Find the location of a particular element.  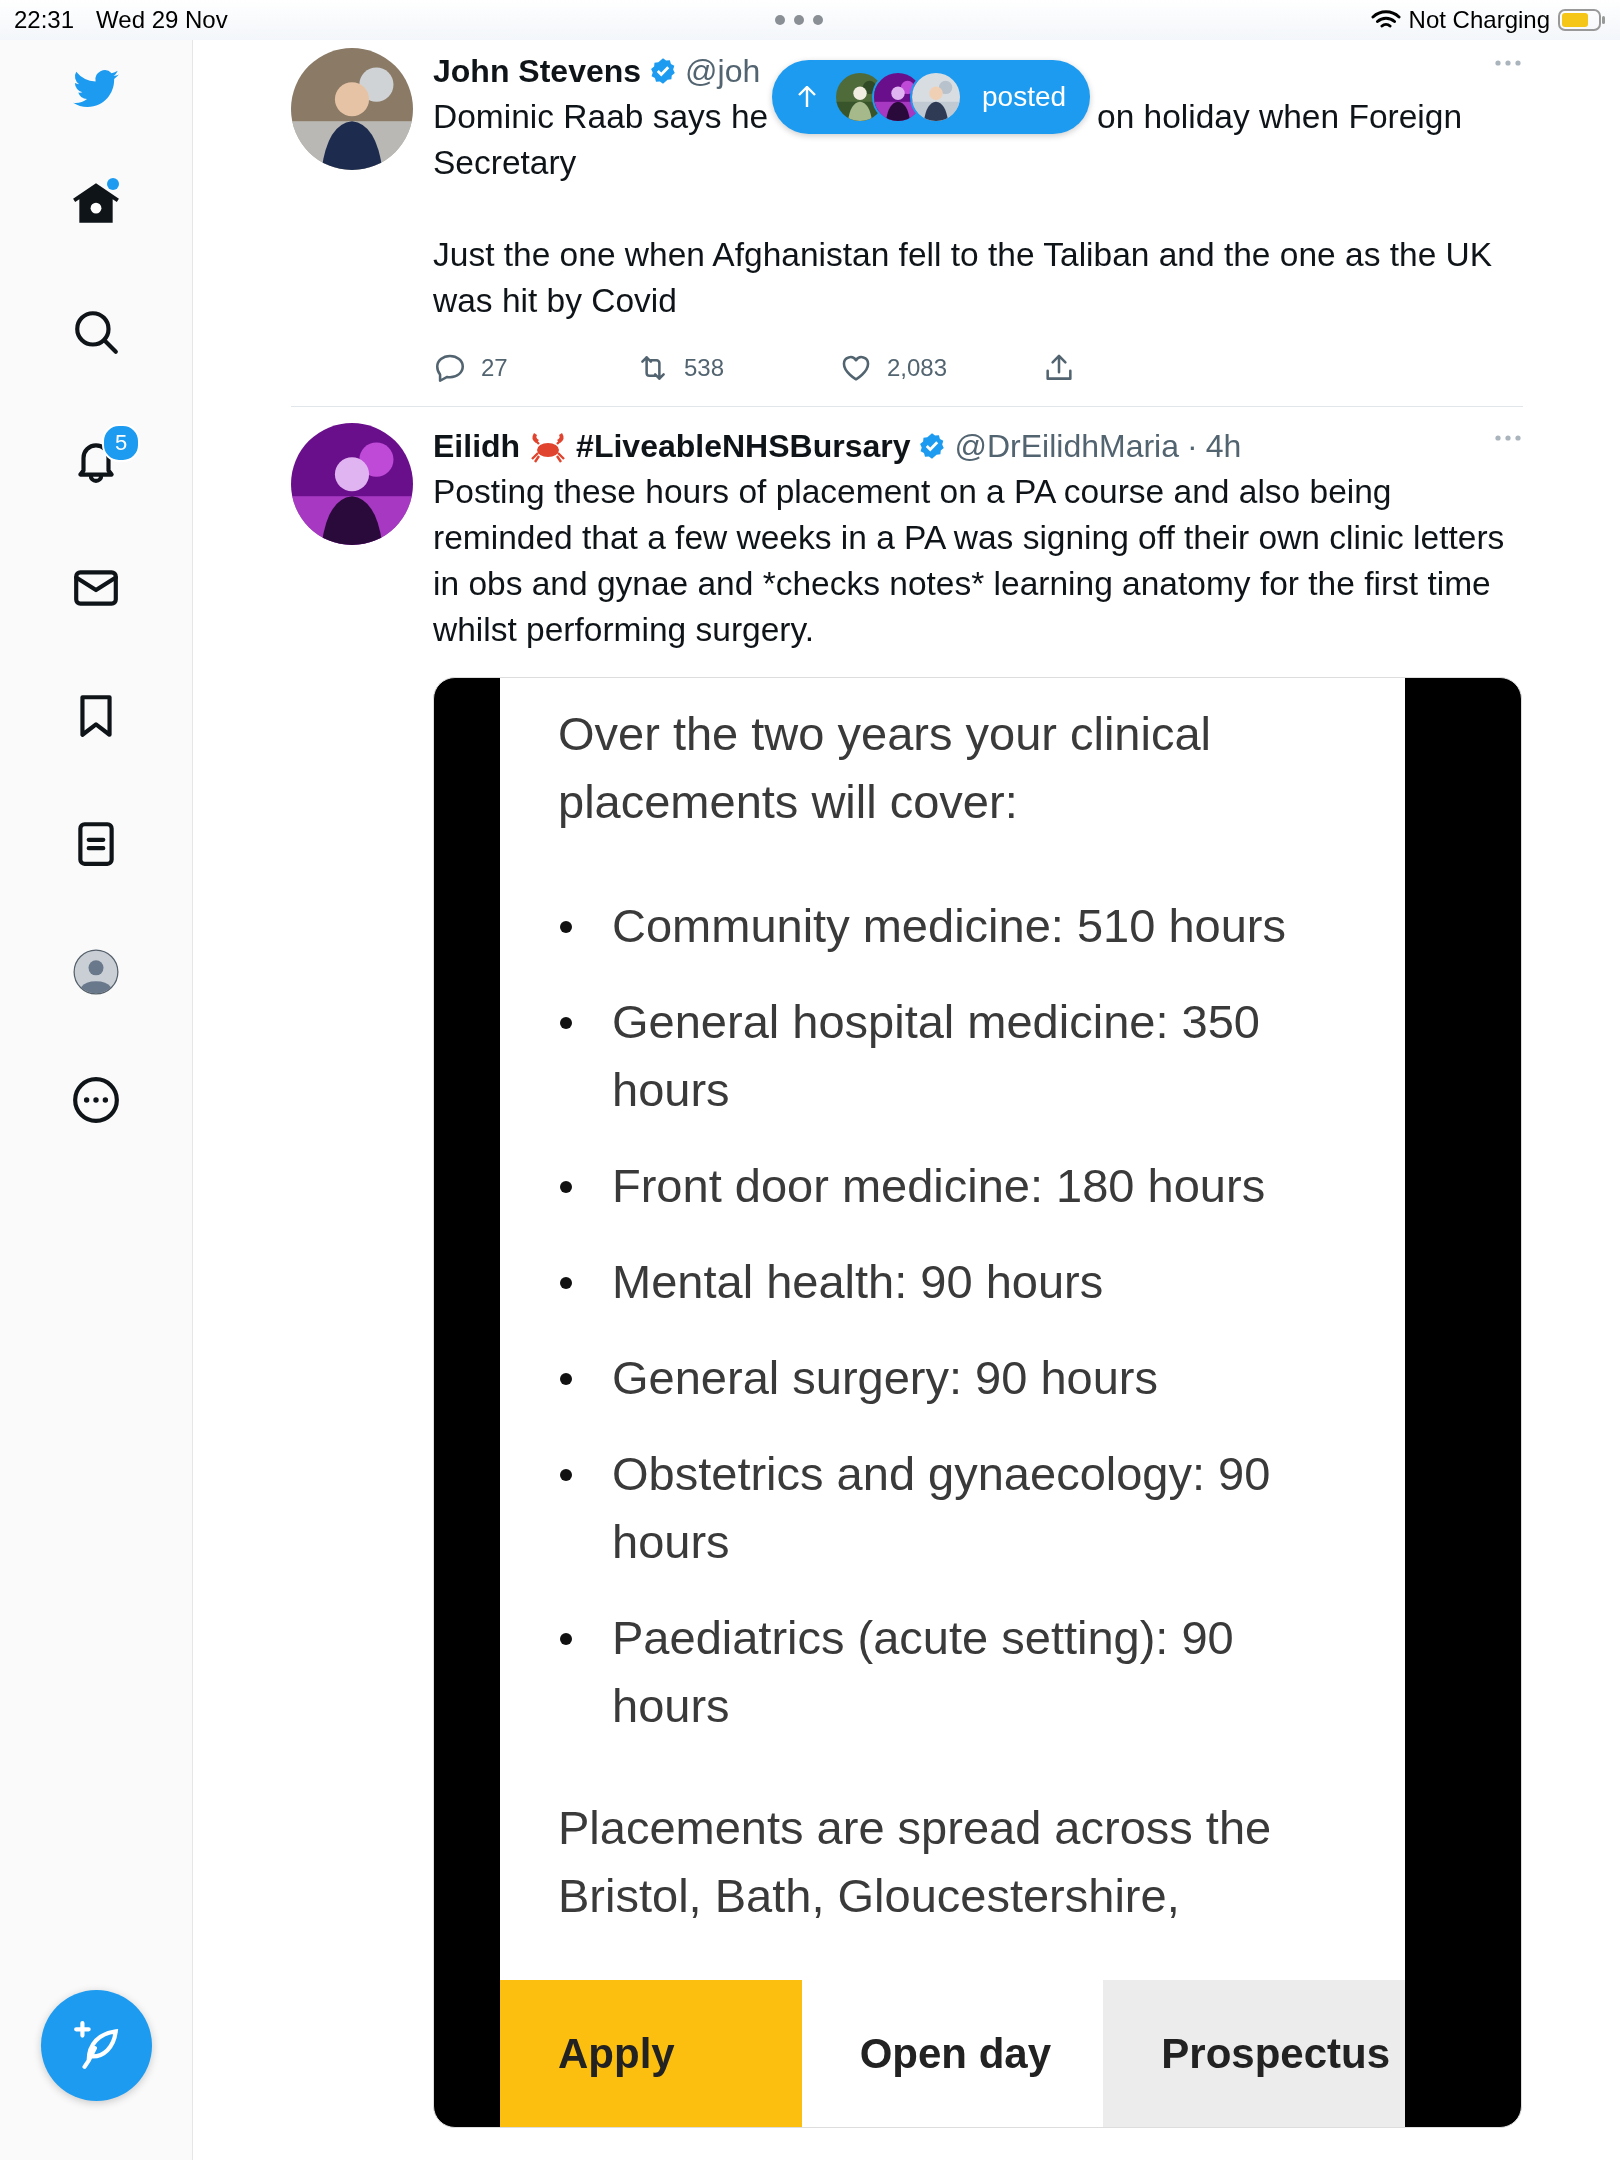

tweet-text: Posting these hours of placement on a PA course and also being reminded that a few weeks in a PA was signing off their own clinic letters in obs and gynae and *checks notes* learning anatomy for the first time whilst performing surgery. is located at coordinates (969, 561).